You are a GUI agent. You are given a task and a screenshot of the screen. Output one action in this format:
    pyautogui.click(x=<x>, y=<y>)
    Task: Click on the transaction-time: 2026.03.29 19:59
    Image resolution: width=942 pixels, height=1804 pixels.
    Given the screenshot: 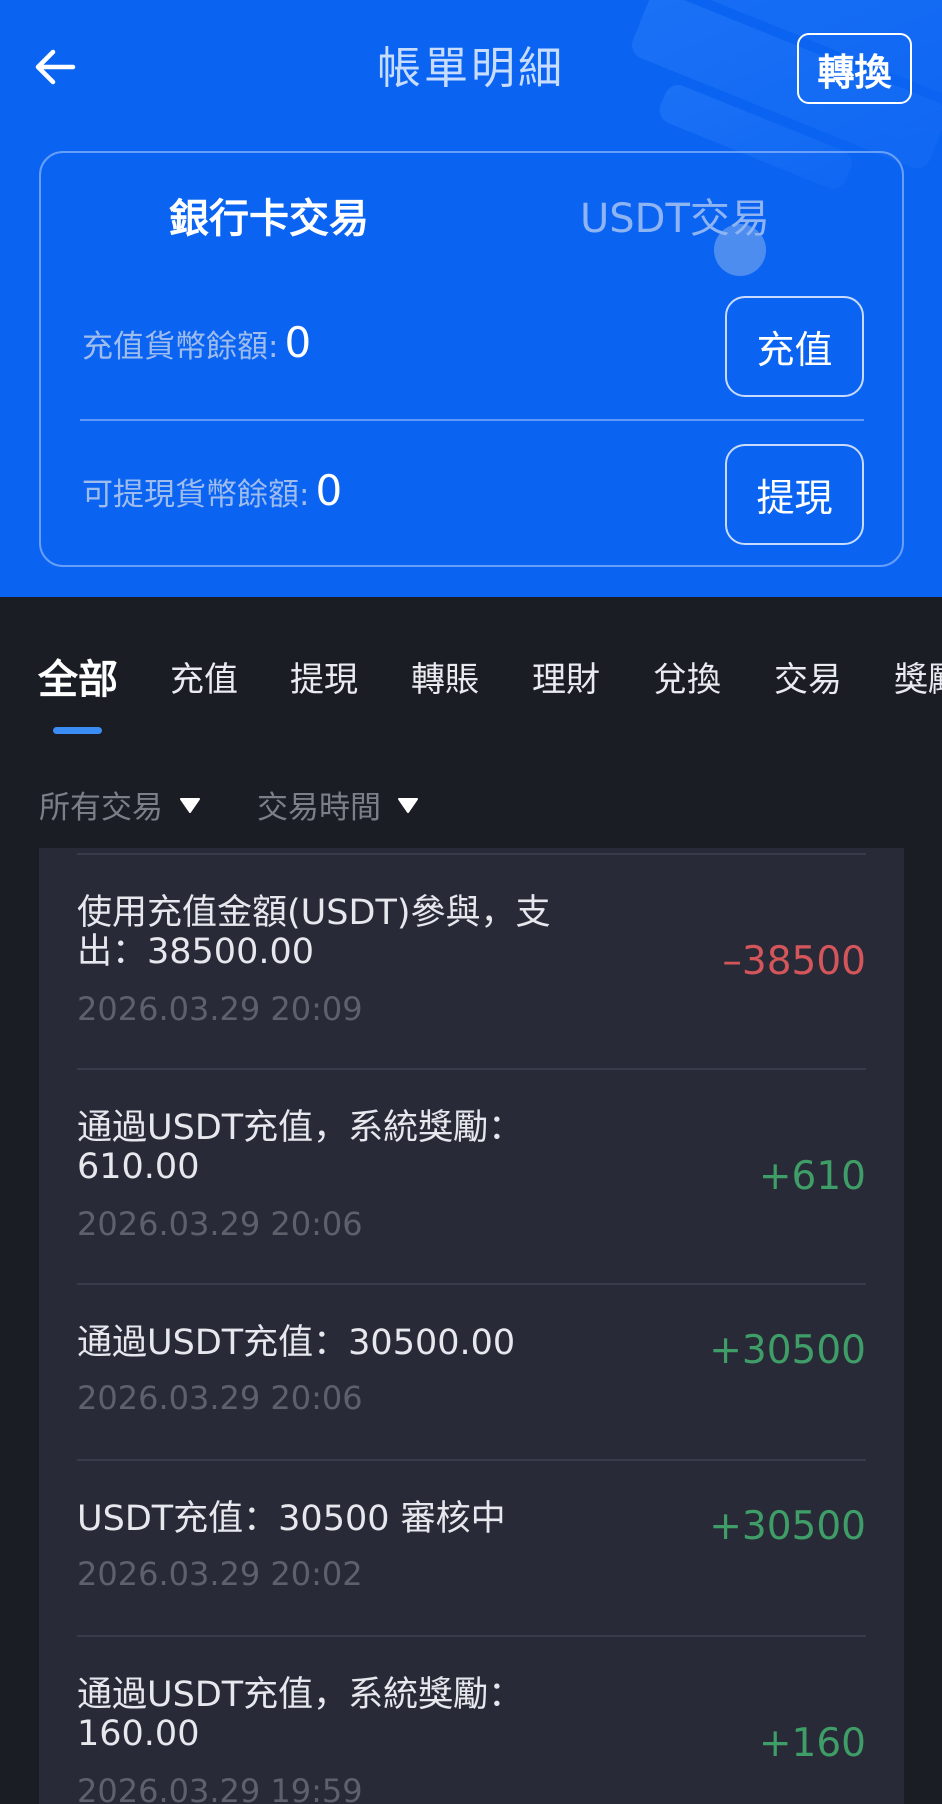 What is the action you would take?
    pyautogui.click(x=220, y=1788)
    